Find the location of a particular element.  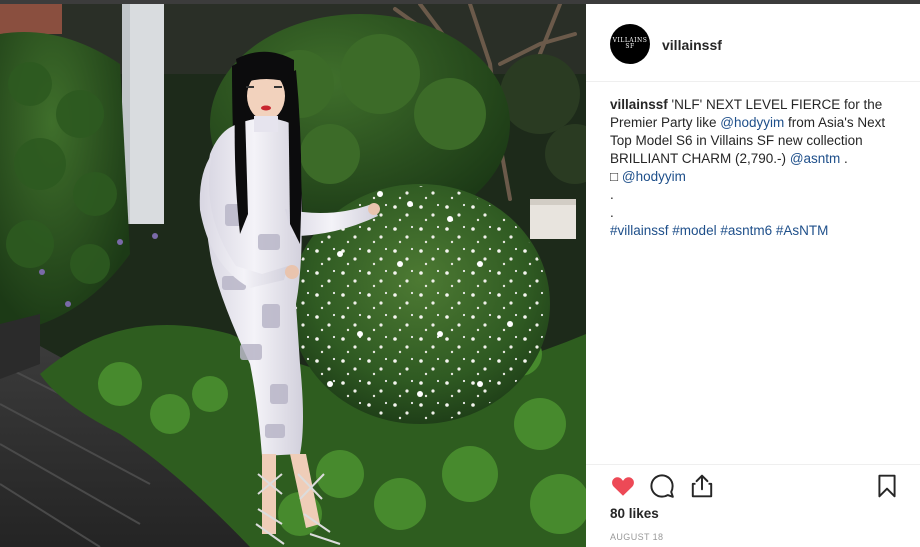

post-header: VILLAINS SF villainssf is located at coordinates (753, 43).